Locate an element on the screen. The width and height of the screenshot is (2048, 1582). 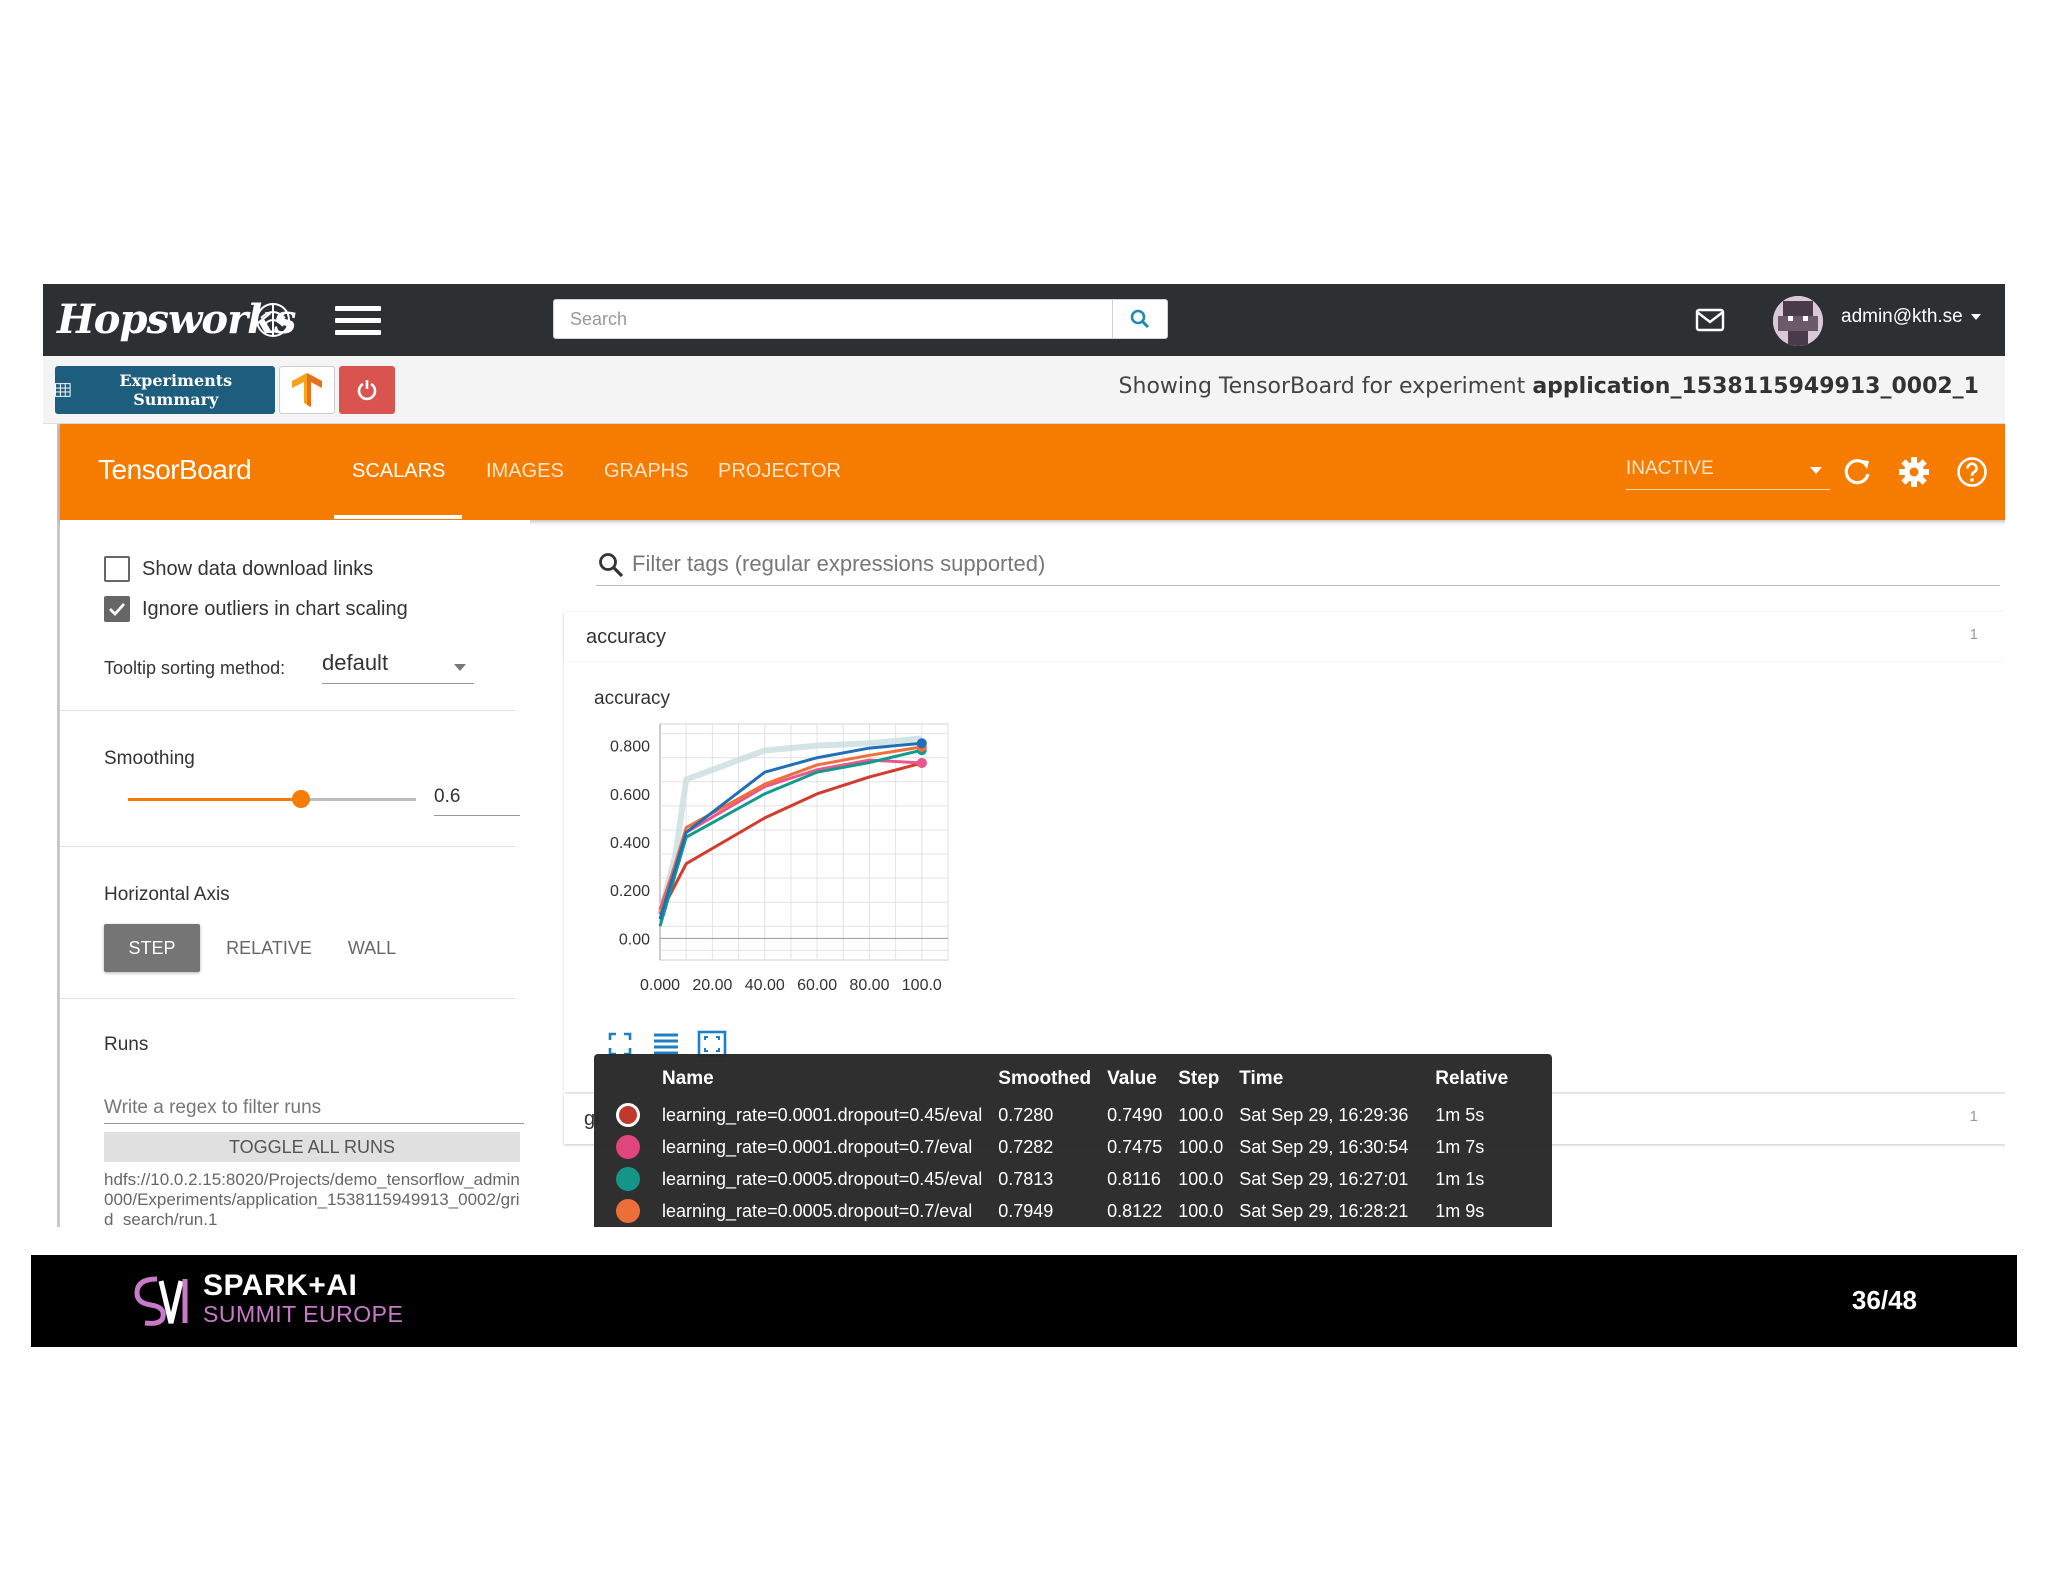
chart-title: accuracy is located at coordinates (632, 698).